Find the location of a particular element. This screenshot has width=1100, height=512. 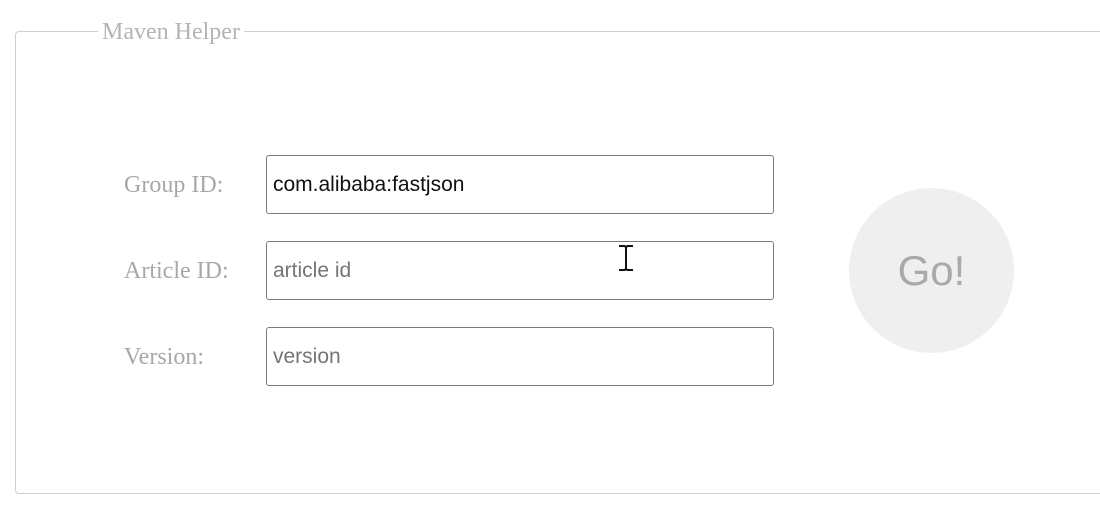

fieldset-legend: Maven Helper is located at coordinates (171, 32).